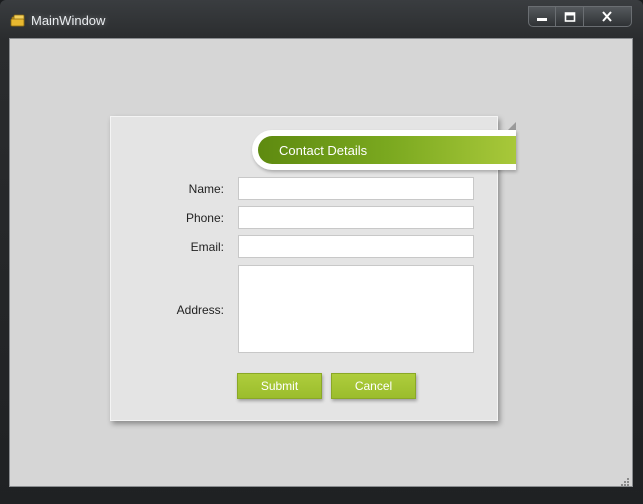 This screenshot has width=643, height=504. I want to click on email-label: Email:, so click(207, 247).